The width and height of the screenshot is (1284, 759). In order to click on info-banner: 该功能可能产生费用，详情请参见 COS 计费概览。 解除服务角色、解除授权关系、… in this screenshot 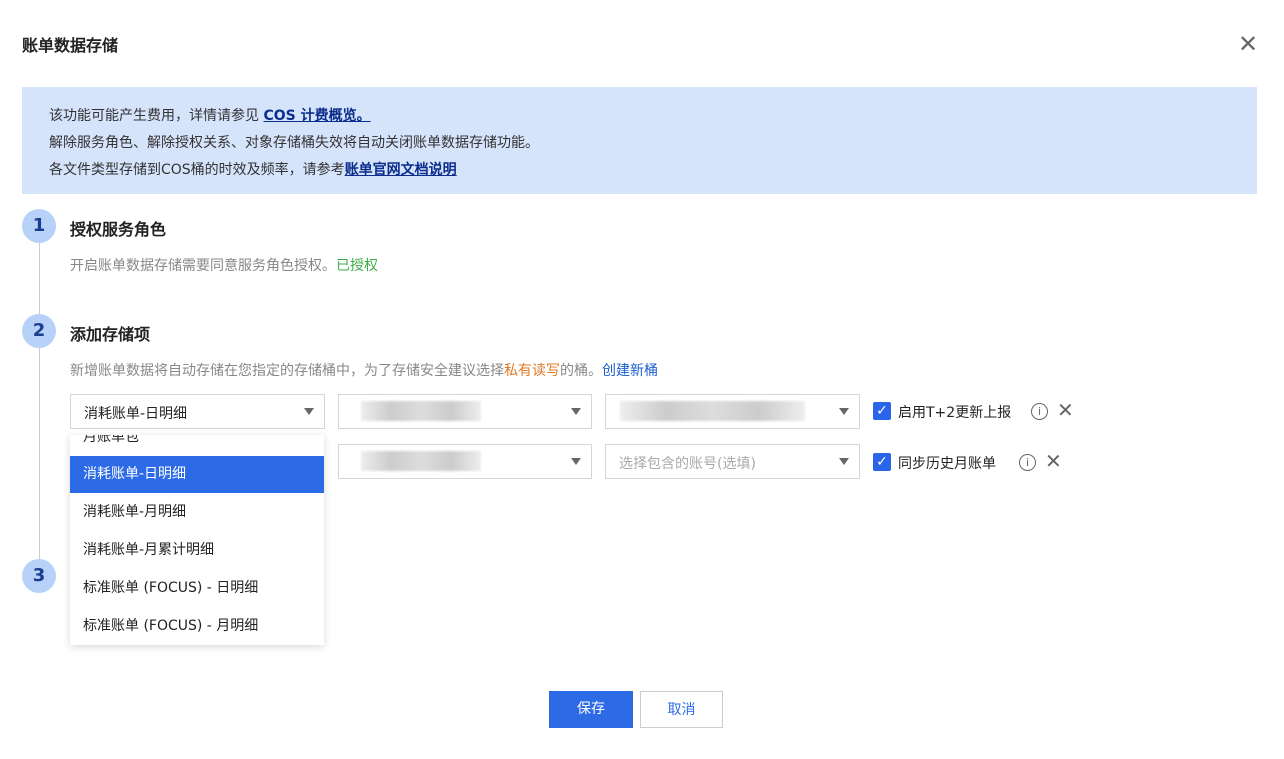, I will do `click(639, 140)`.